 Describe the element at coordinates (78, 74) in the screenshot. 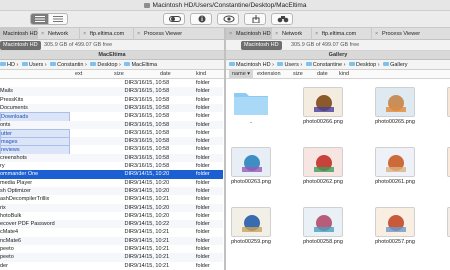

I see `col-ext: ext` at that location.